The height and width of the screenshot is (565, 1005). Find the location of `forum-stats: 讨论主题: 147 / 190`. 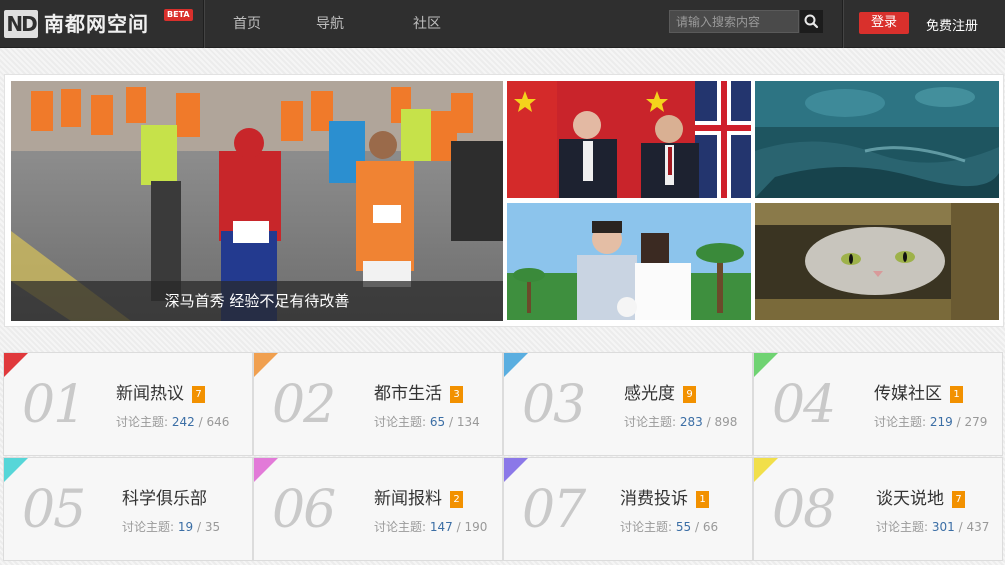

forum-stats: 讨论主题: 147 / 190 is located at coordinates (430, 526).